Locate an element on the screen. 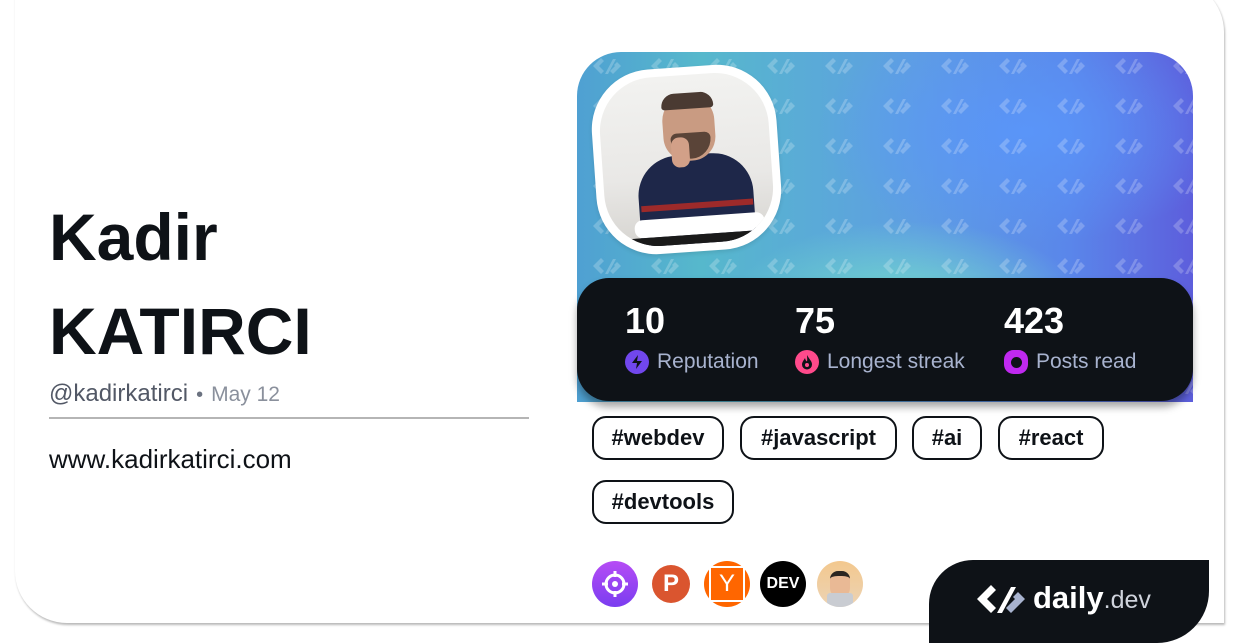  daily-dev-logo-icon is located at coordinates (1001, 602).